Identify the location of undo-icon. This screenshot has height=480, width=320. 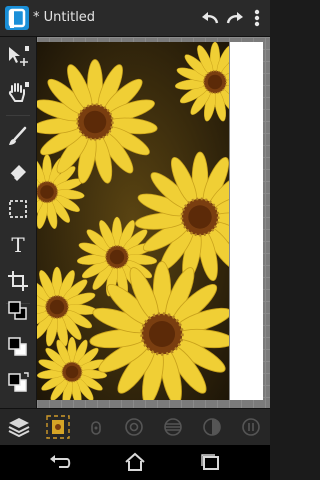
(210, 18).